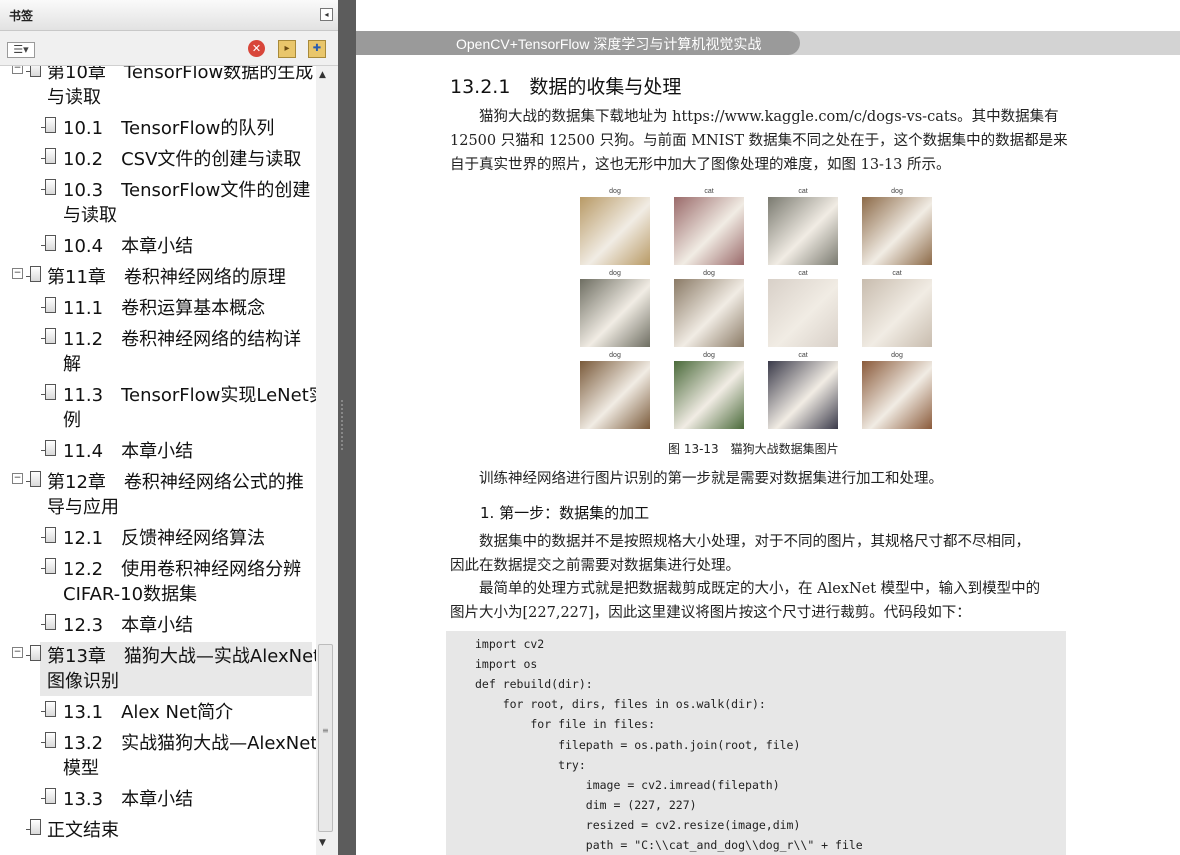 This screenshot has height=855, width=1180. Describe the element at coordinates (164, 308) in the screenshot. I see `bookmark-label: 11.1 卷积运算基本概念` at that location.